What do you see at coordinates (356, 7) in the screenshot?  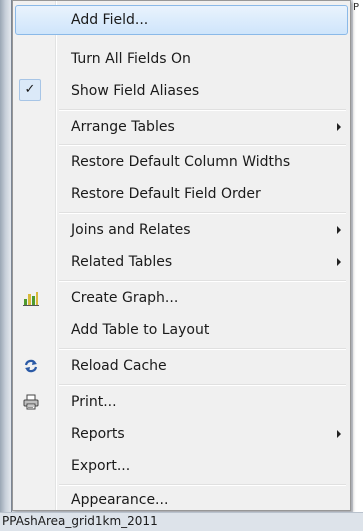 I see `backdrop-fragment: P` at bounding box center [356, 7].